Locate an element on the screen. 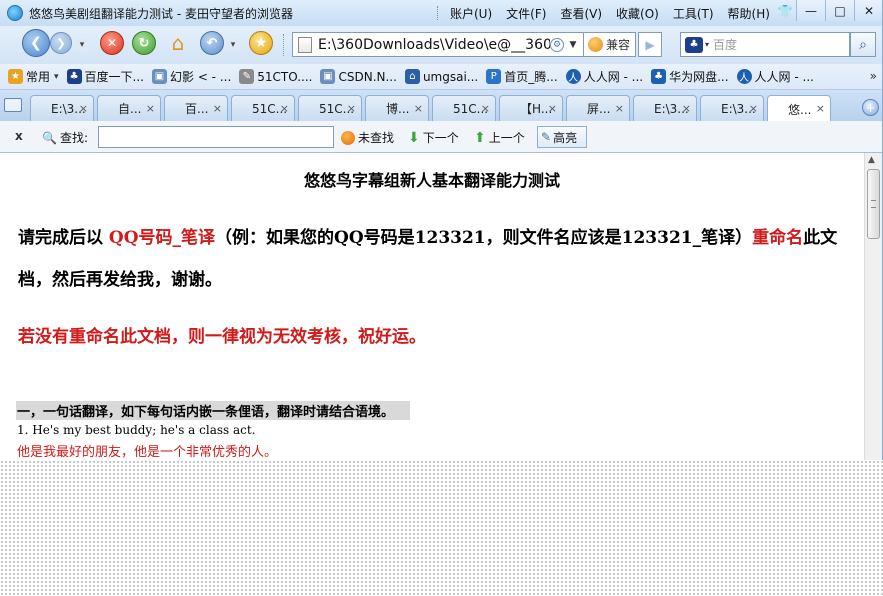  scroll-up-icon: ▲ is located at coordinates (871, 160).